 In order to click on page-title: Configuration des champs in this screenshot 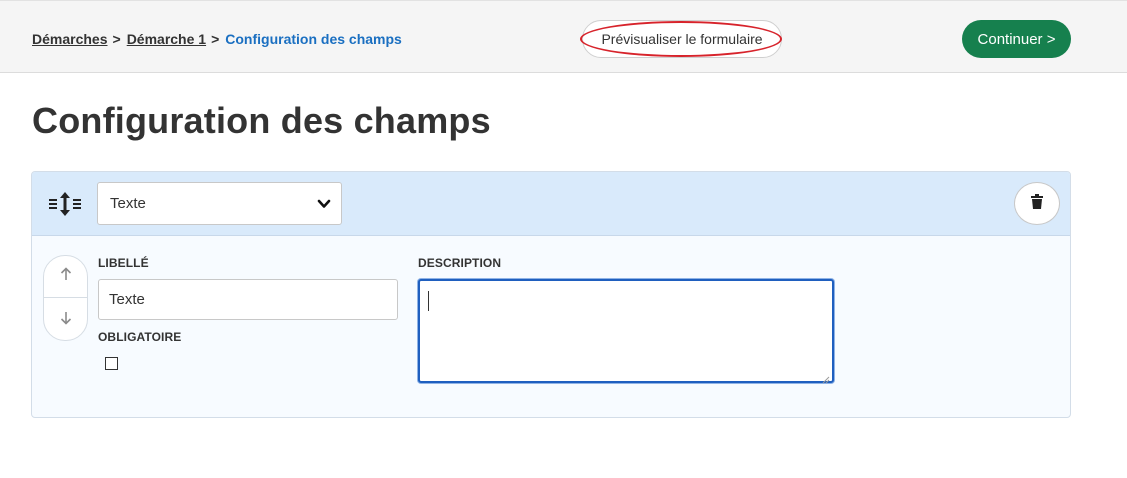, I will do `click(261, 120)`.